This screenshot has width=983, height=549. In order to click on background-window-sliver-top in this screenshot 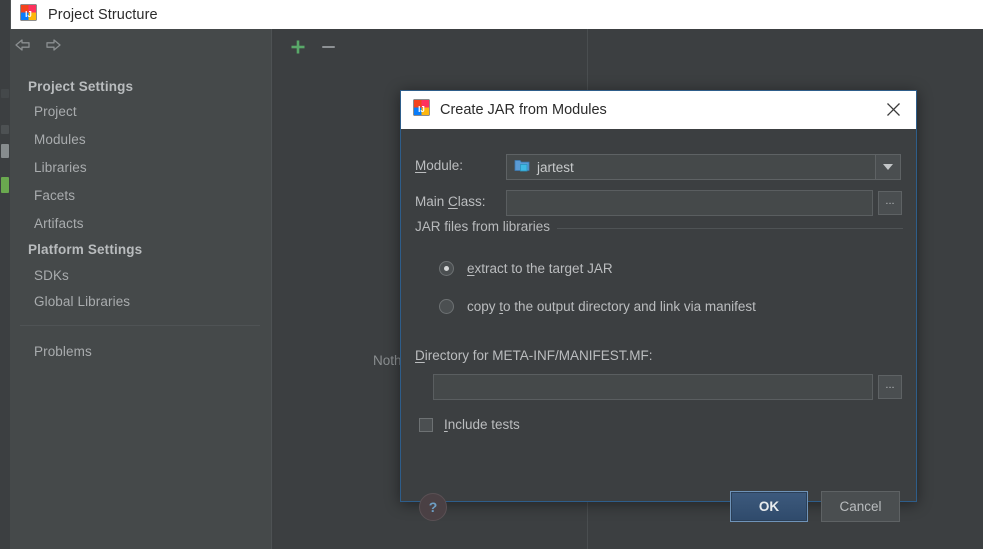, I will do `click(5, 14)`.